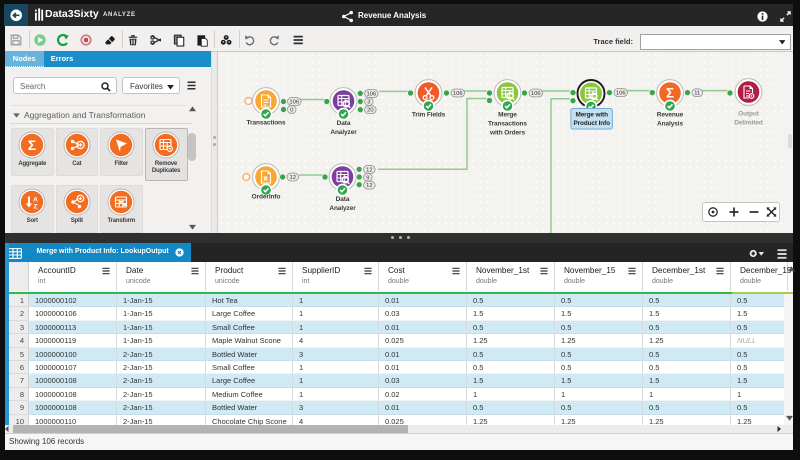 The image size is (800, 460). Describe the element at coordinates (507, 133) in the screenshot. I see `svg-text: with Orders` at that location.